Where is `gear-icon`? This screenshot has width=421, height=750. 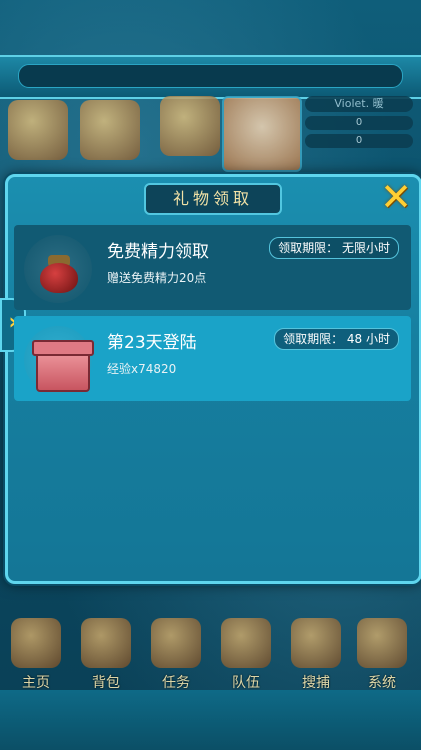 gear-icon is located at coordinates (382, 643).